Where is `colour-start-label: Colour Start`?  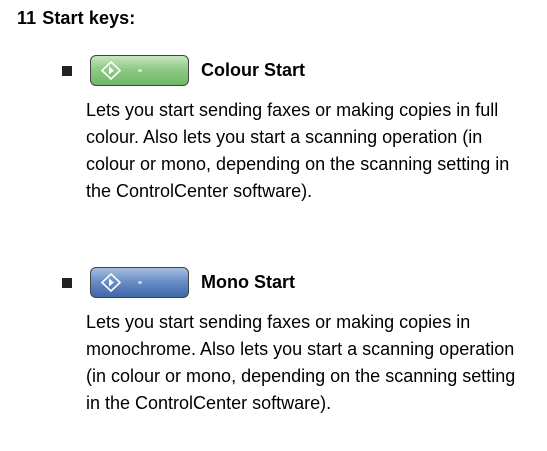 colour-start-label: Colour Start is located at coordinates (253, 70).